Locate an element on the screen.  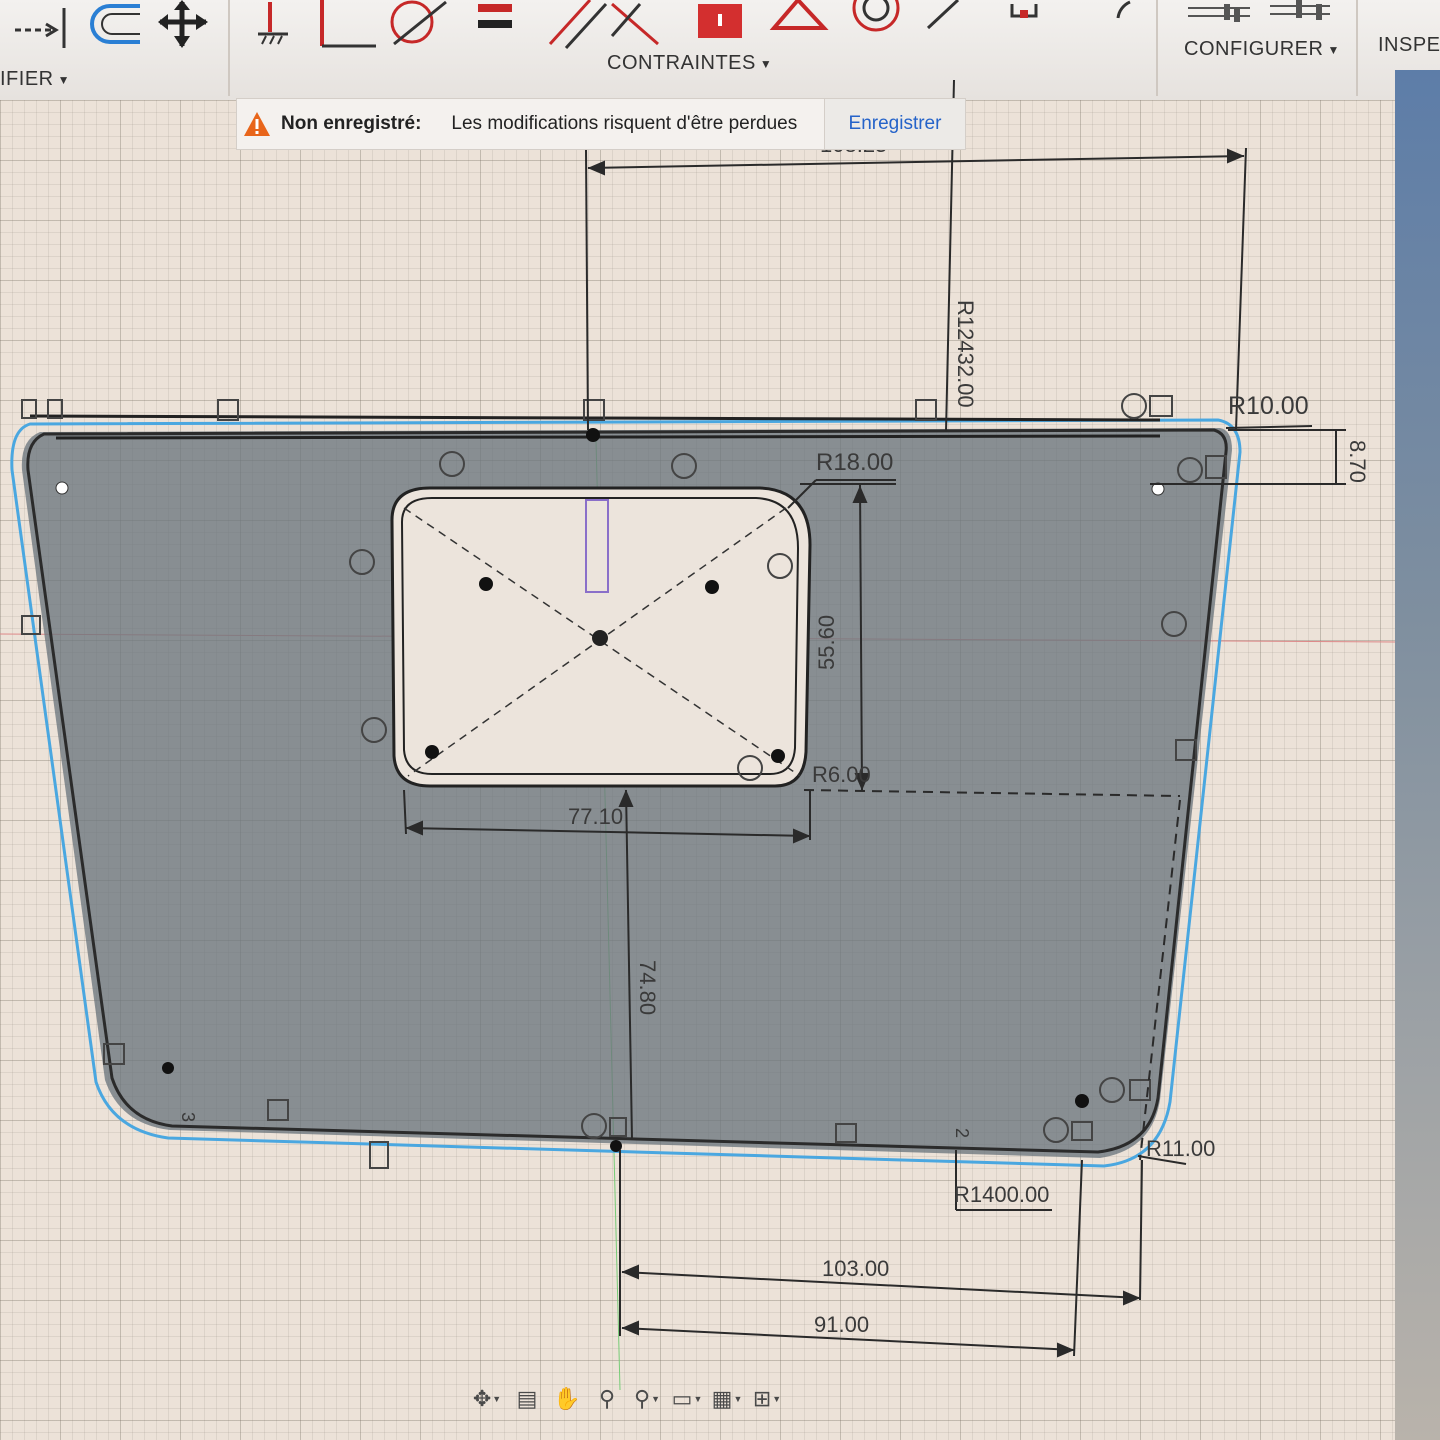
dim-bottom-width-outer: 103.00 is located at coordinates (855, 1268).